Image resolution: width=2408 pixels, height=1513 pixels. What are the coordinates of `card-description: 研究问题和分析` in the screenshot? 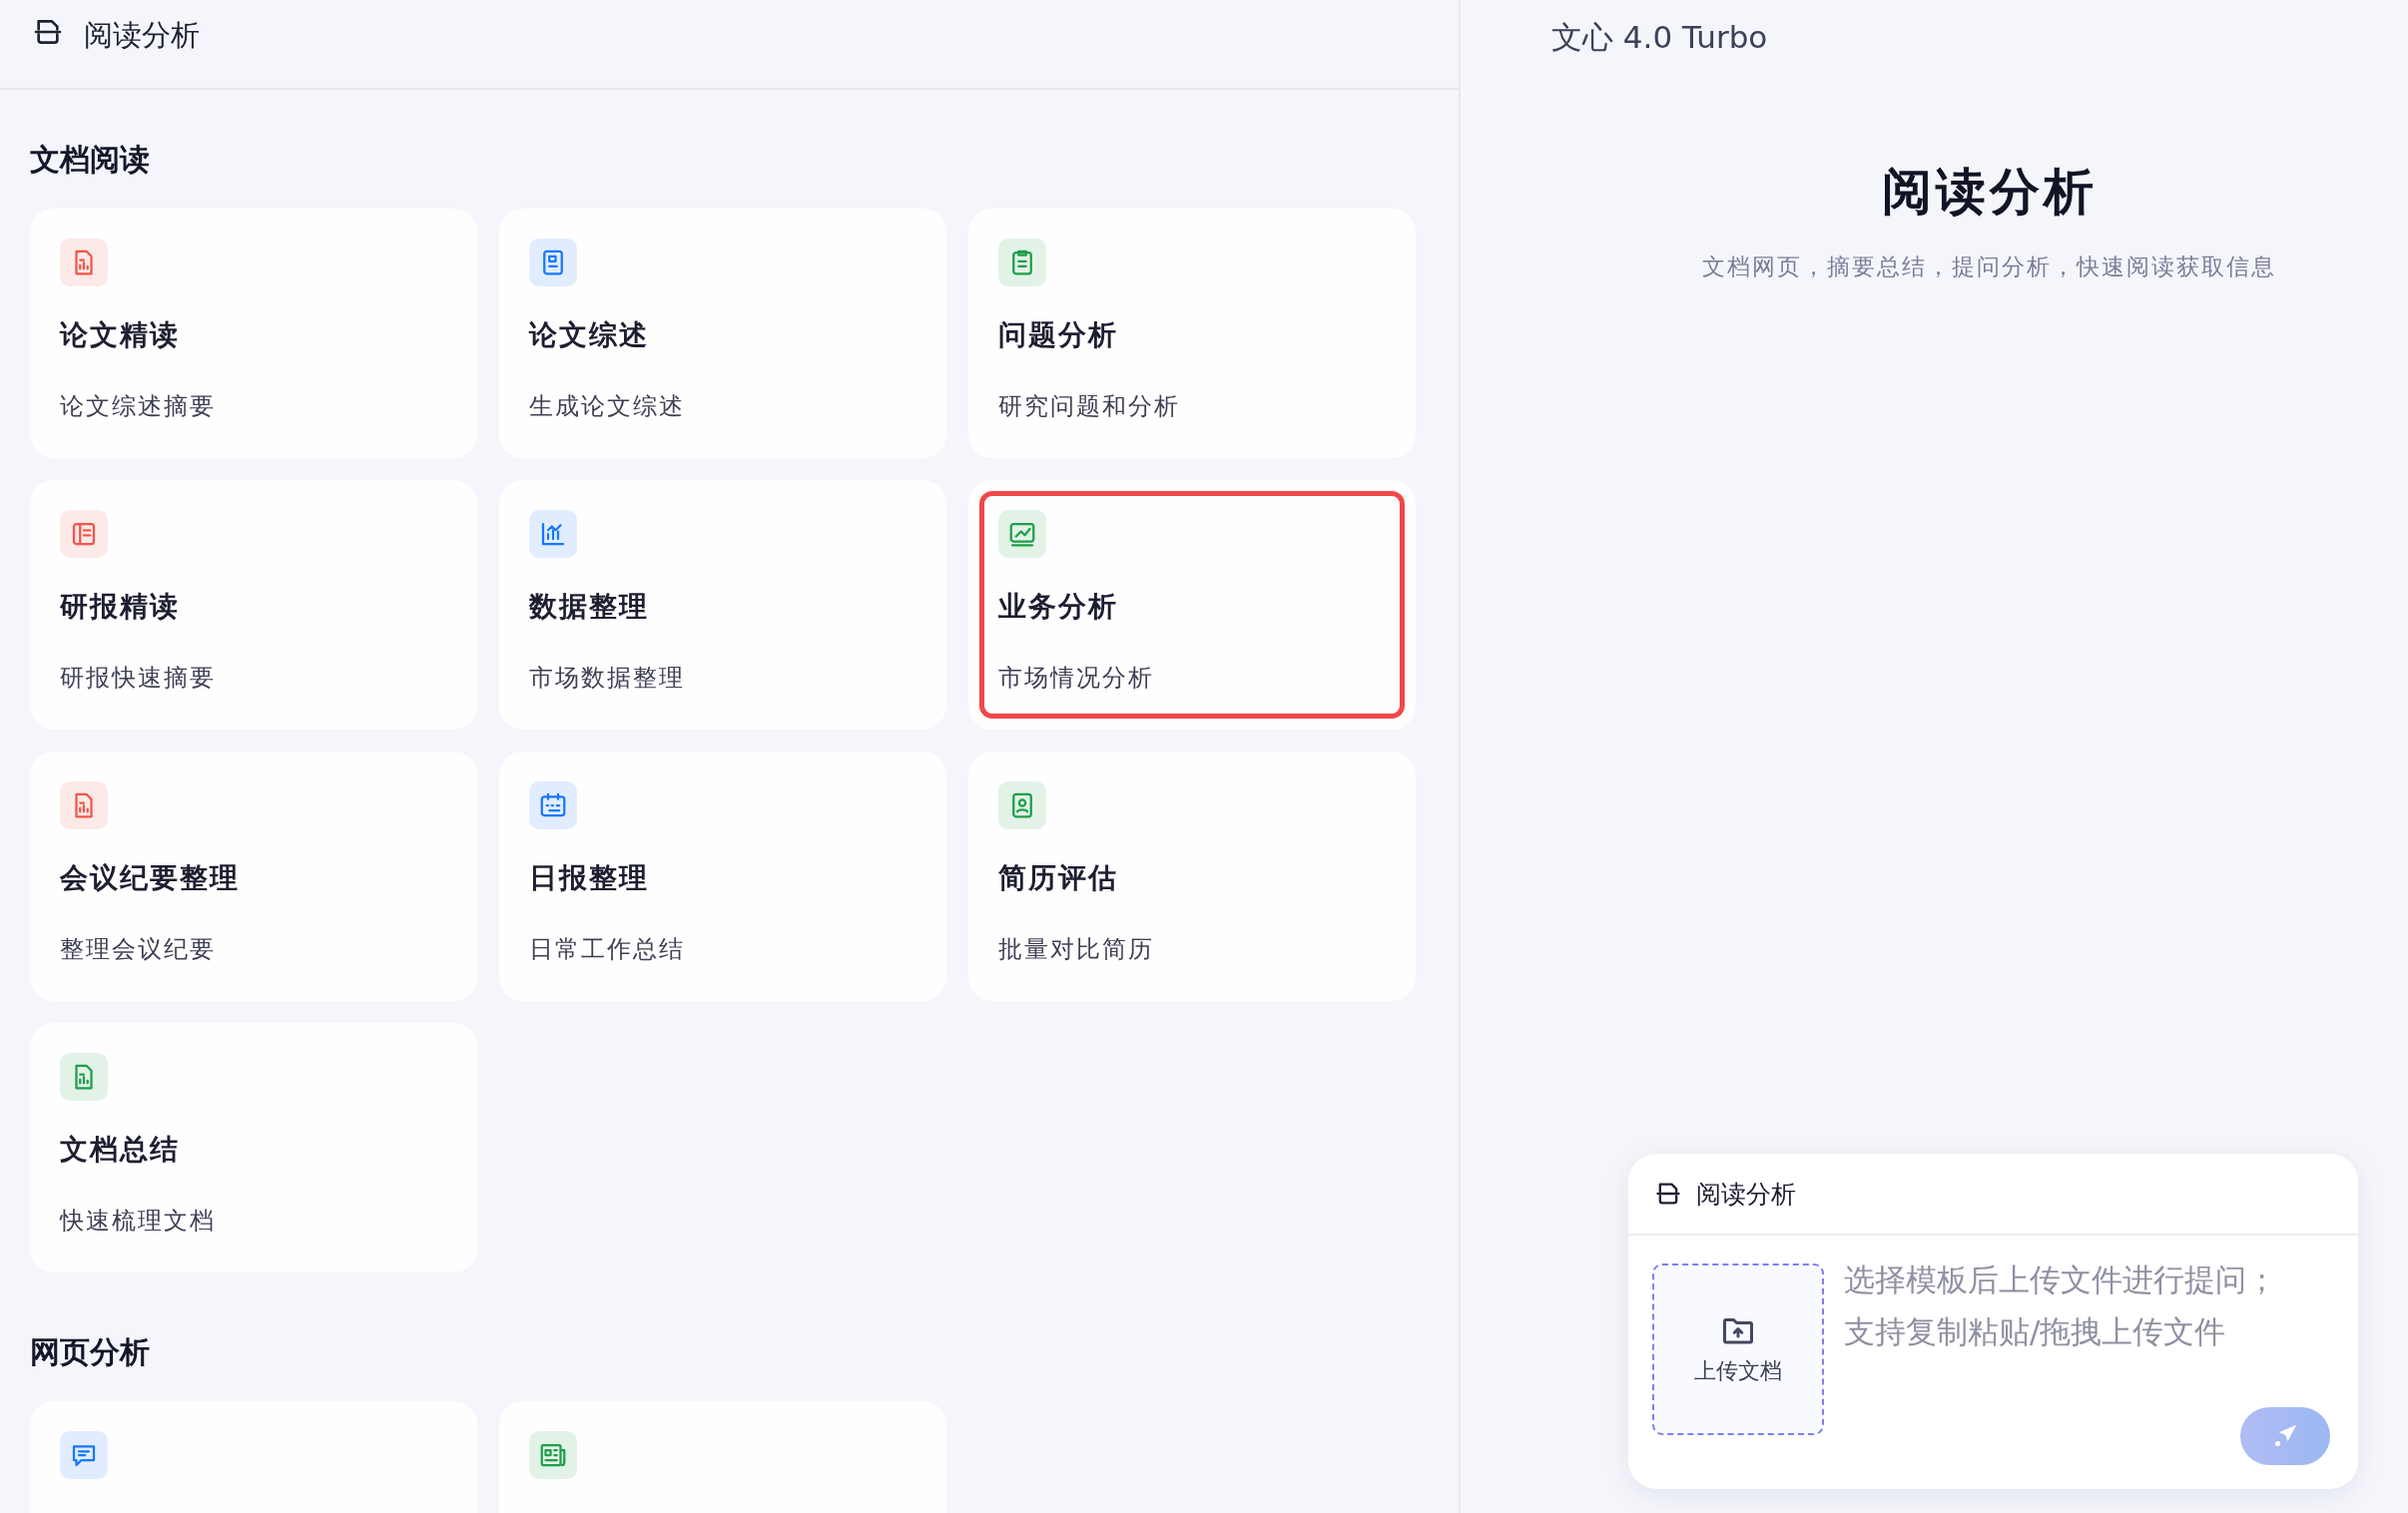 It's located at (1089, 406).